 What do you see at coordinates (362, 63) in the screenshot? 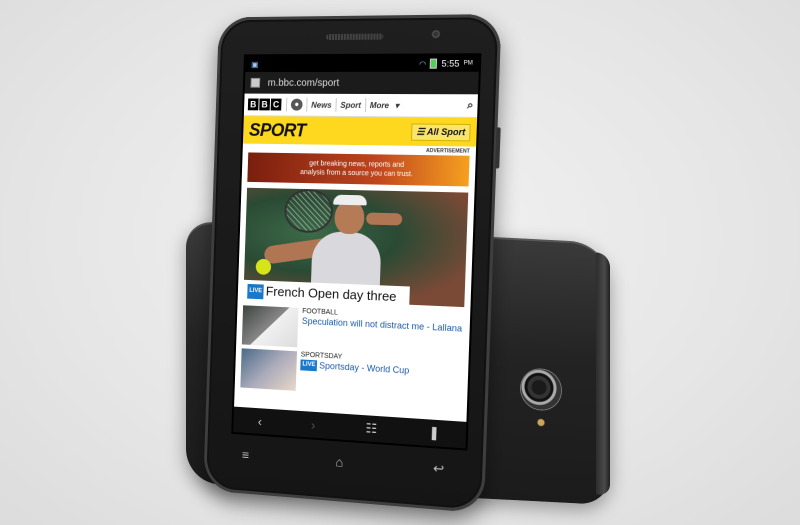
I see `status-bar: ▣ ◠ 5:55 PM` at bounding box center [362, 63].